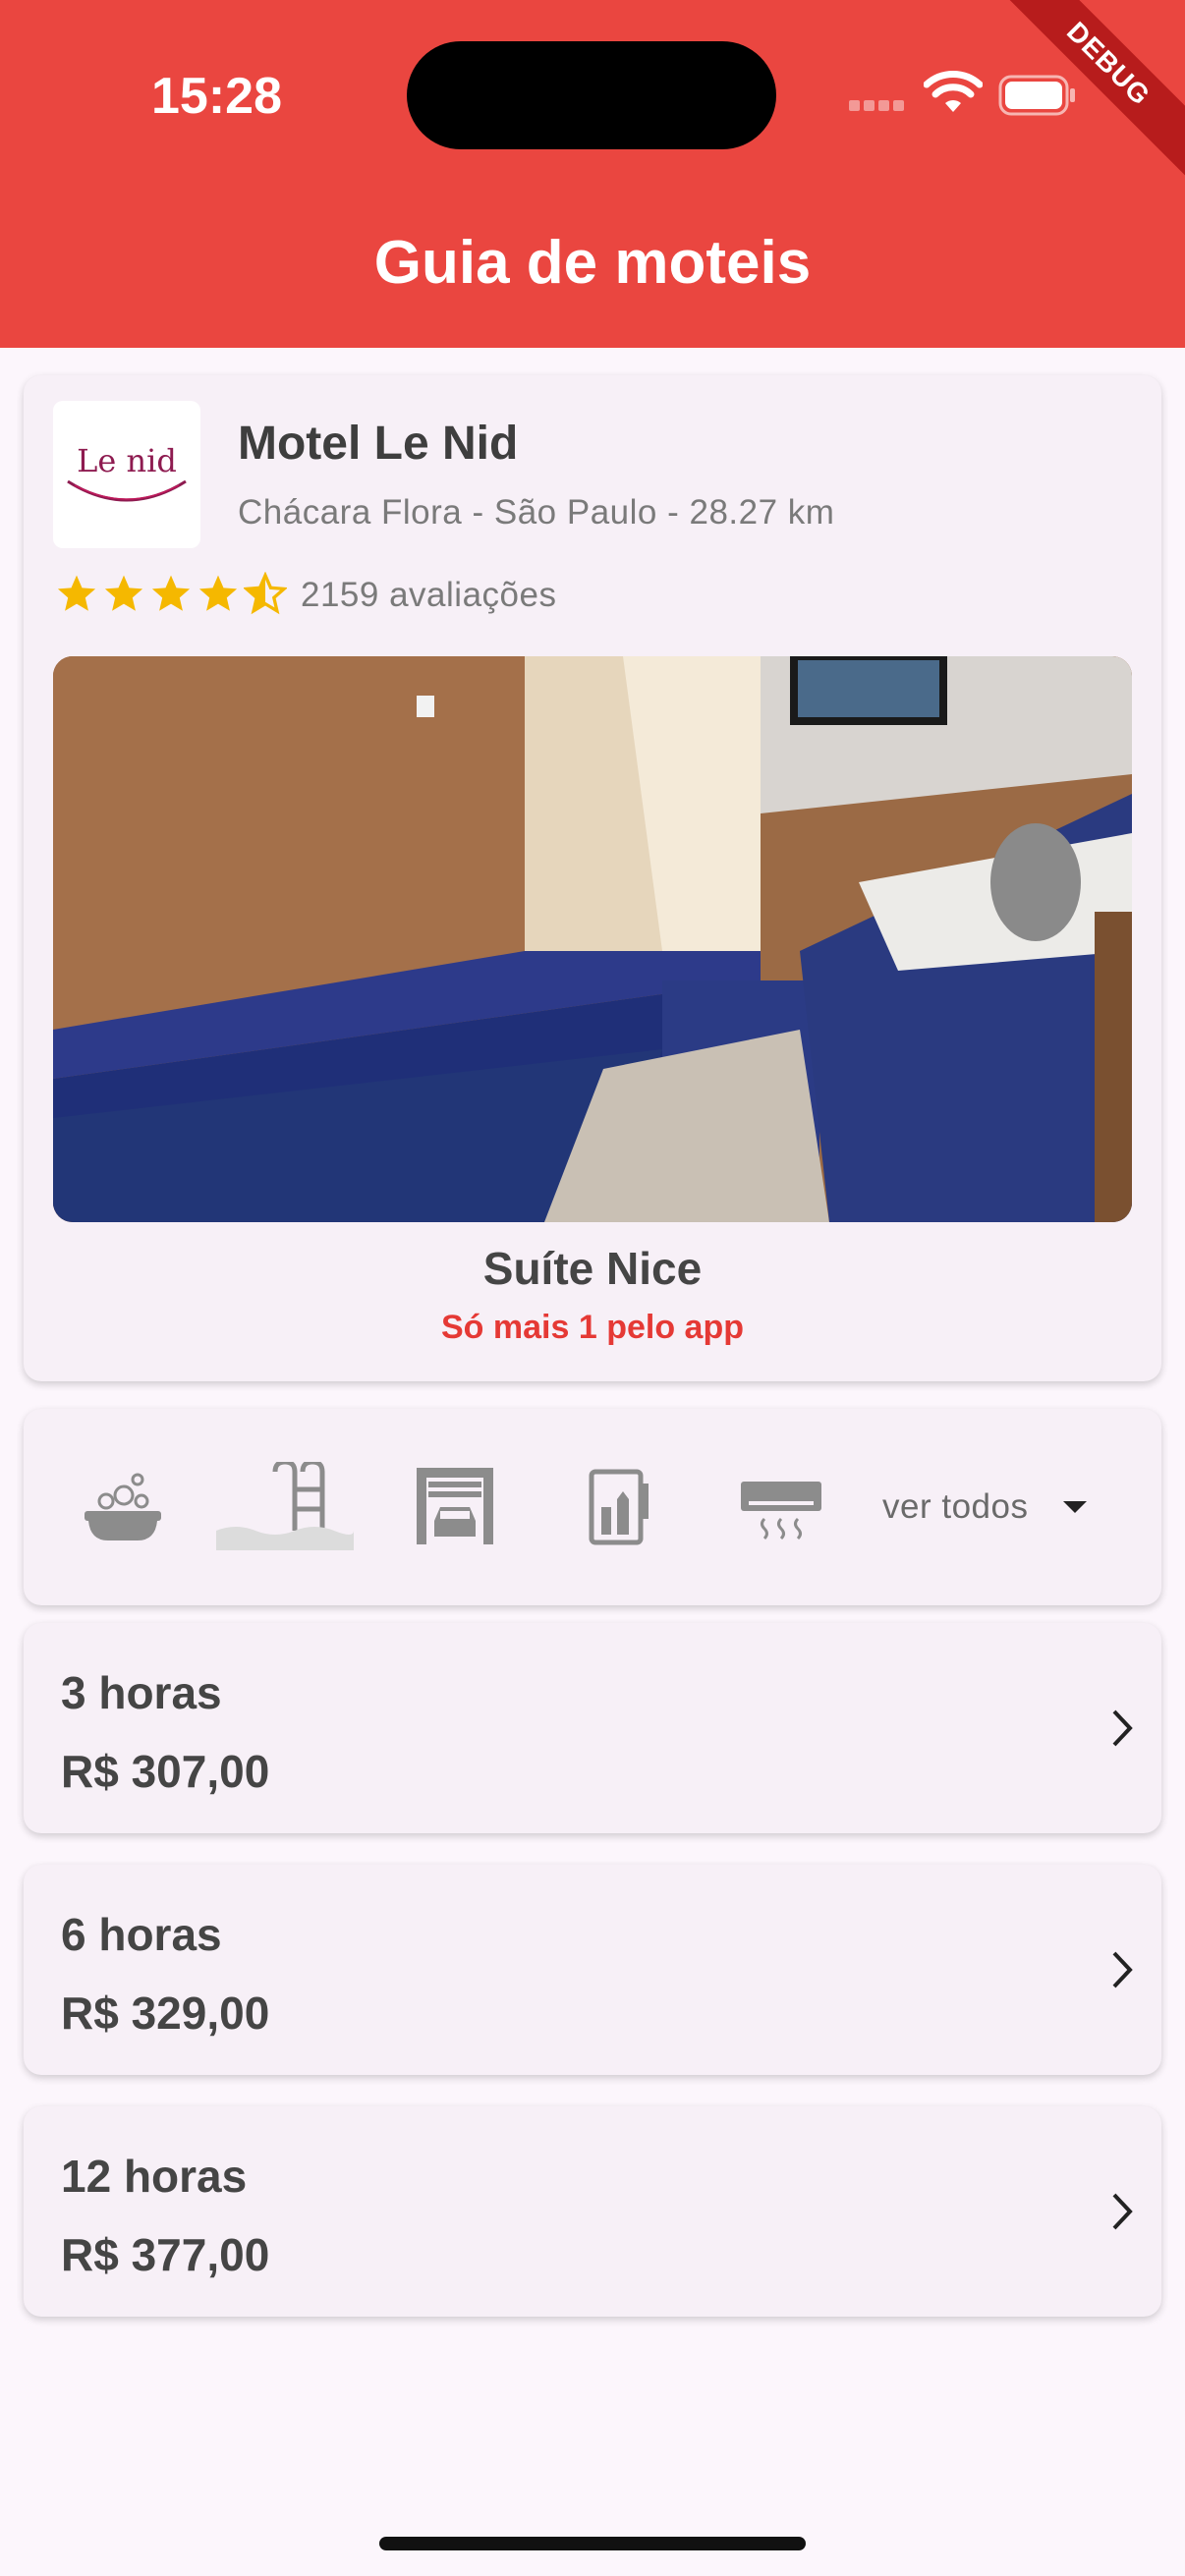 The height and width of the screenshot is (2576, 1185). What do you see at coordinates (379, 444) in the screenshot?
I see `motel-name: Motel Le Nid` at bounding box center [379, 444].